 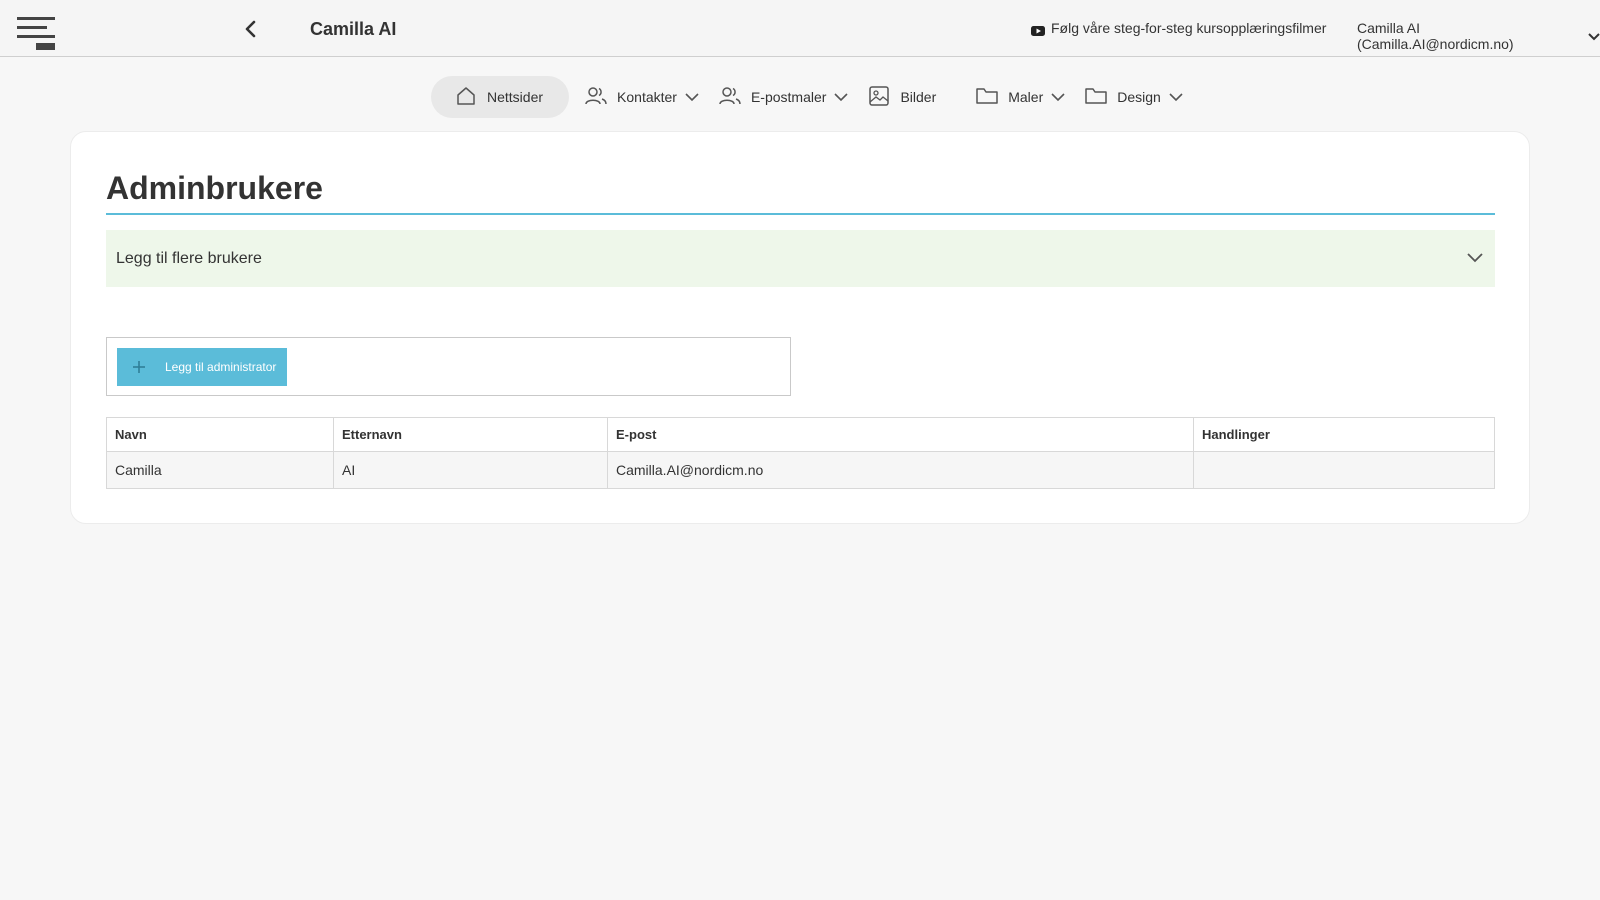 I want to click on nav-item-bilder: Bilder, so click(x=902, y=97).